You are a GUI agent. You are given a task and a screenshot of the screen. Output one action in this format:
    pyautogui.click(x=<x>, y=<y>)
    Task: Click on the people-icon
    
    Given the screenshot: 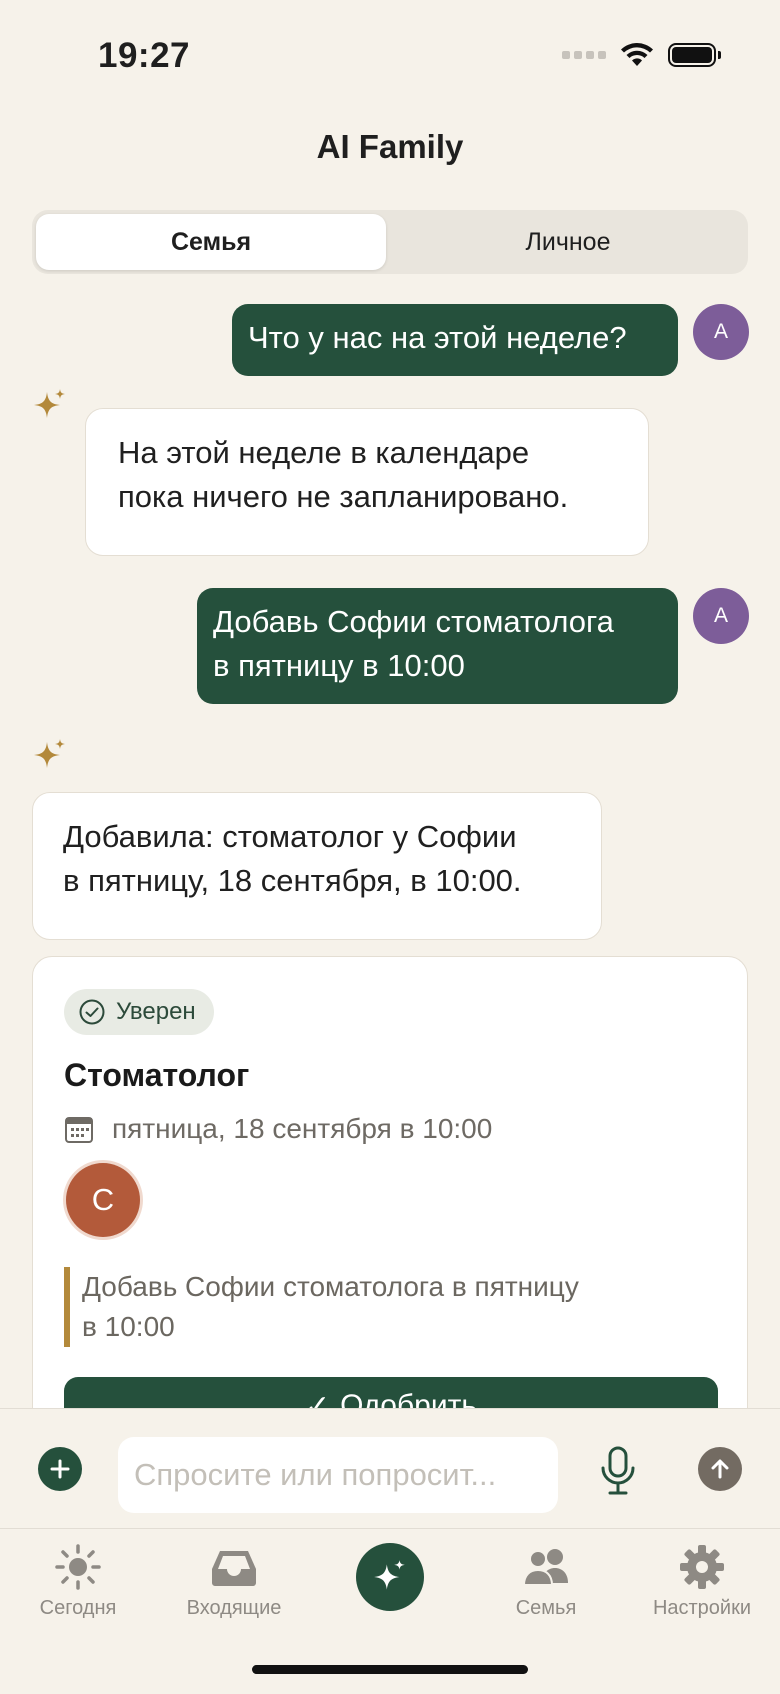 What is the action you would take?
    pyautogui.click(x=545, y=1567)
    